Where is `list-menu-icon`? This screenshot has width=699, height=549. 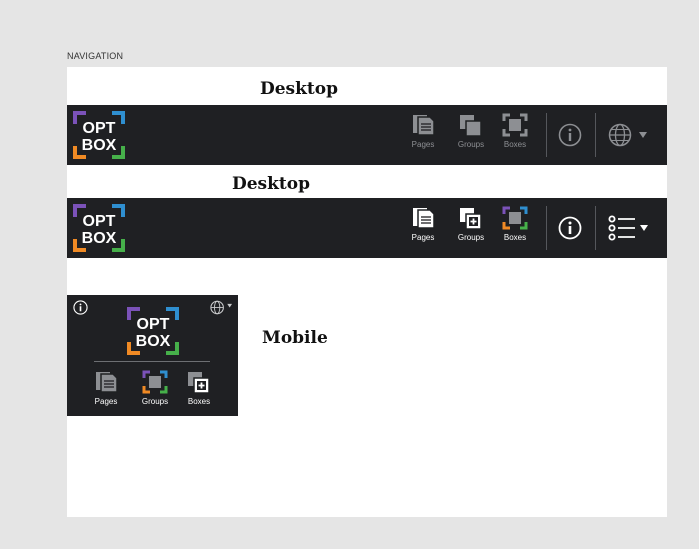
list-menu-icon is located at coordinates (621, 228).